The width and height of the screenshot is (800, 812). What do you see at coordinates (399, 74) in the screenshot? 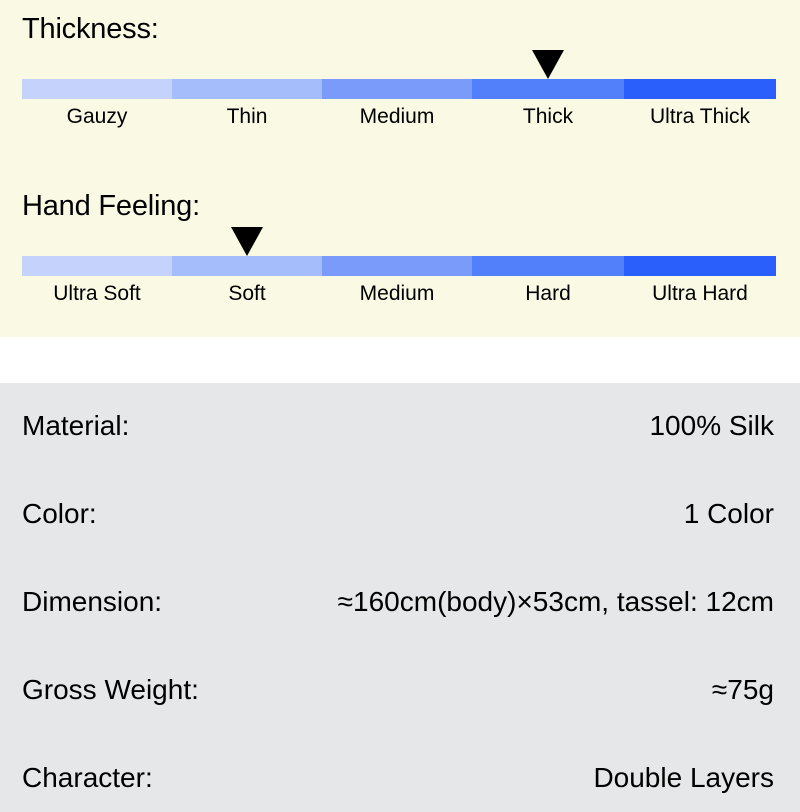
I see `thickness-track` at bounding box center [399, 74].